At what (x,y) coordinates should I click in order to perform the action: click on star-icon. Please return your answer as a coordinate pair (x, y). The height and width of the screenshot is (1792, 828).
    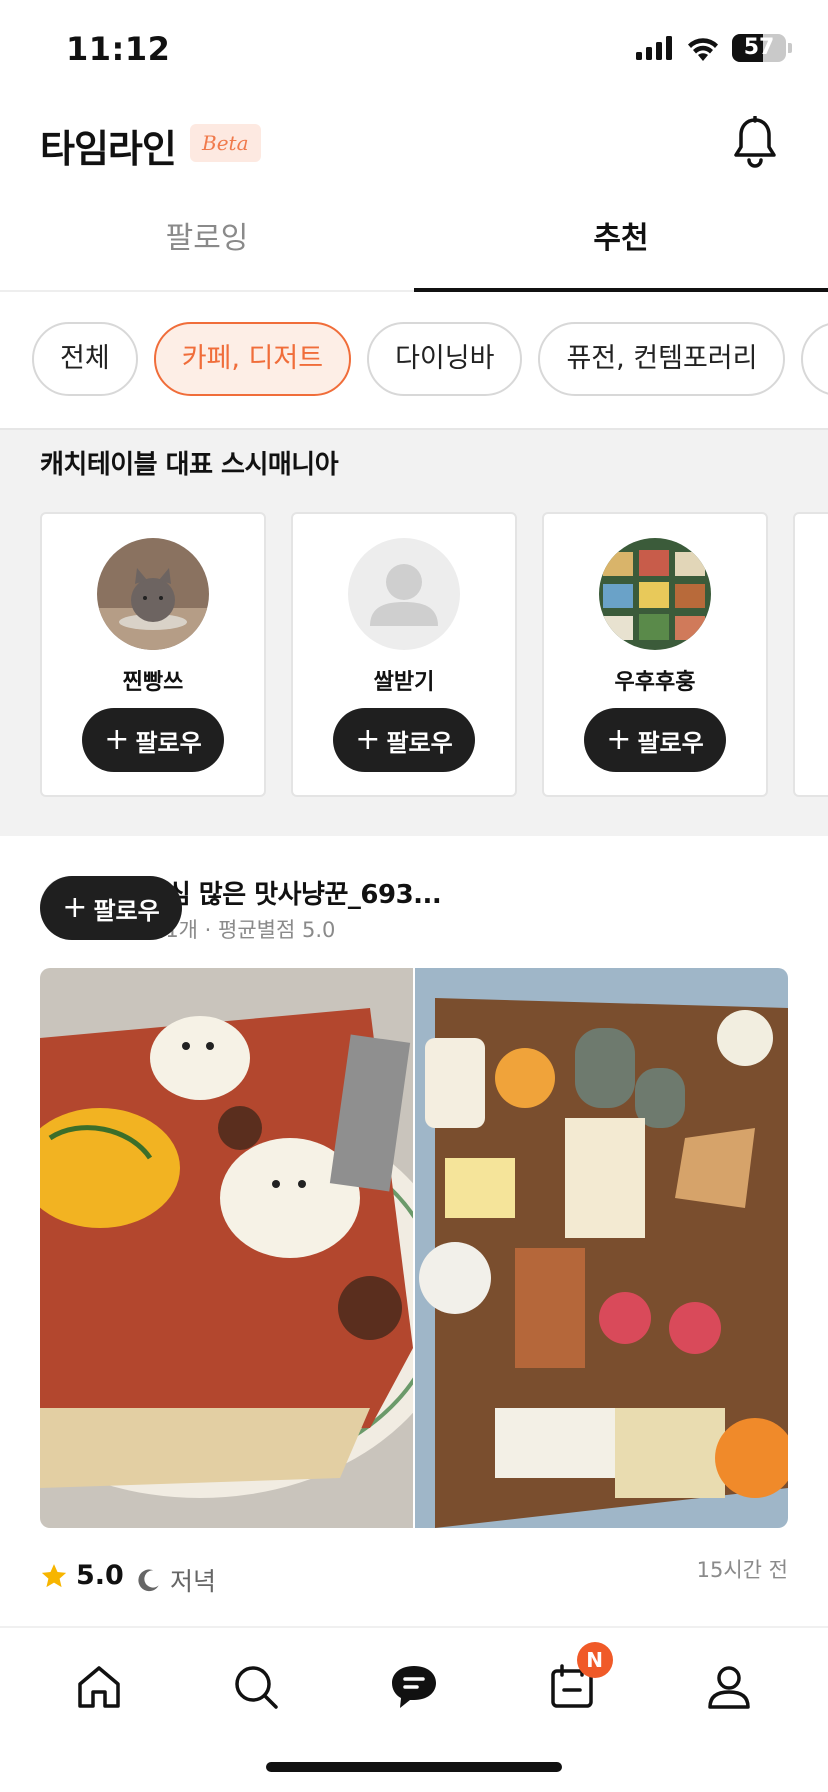
    Looking at the image, I should click on (54, 1575).